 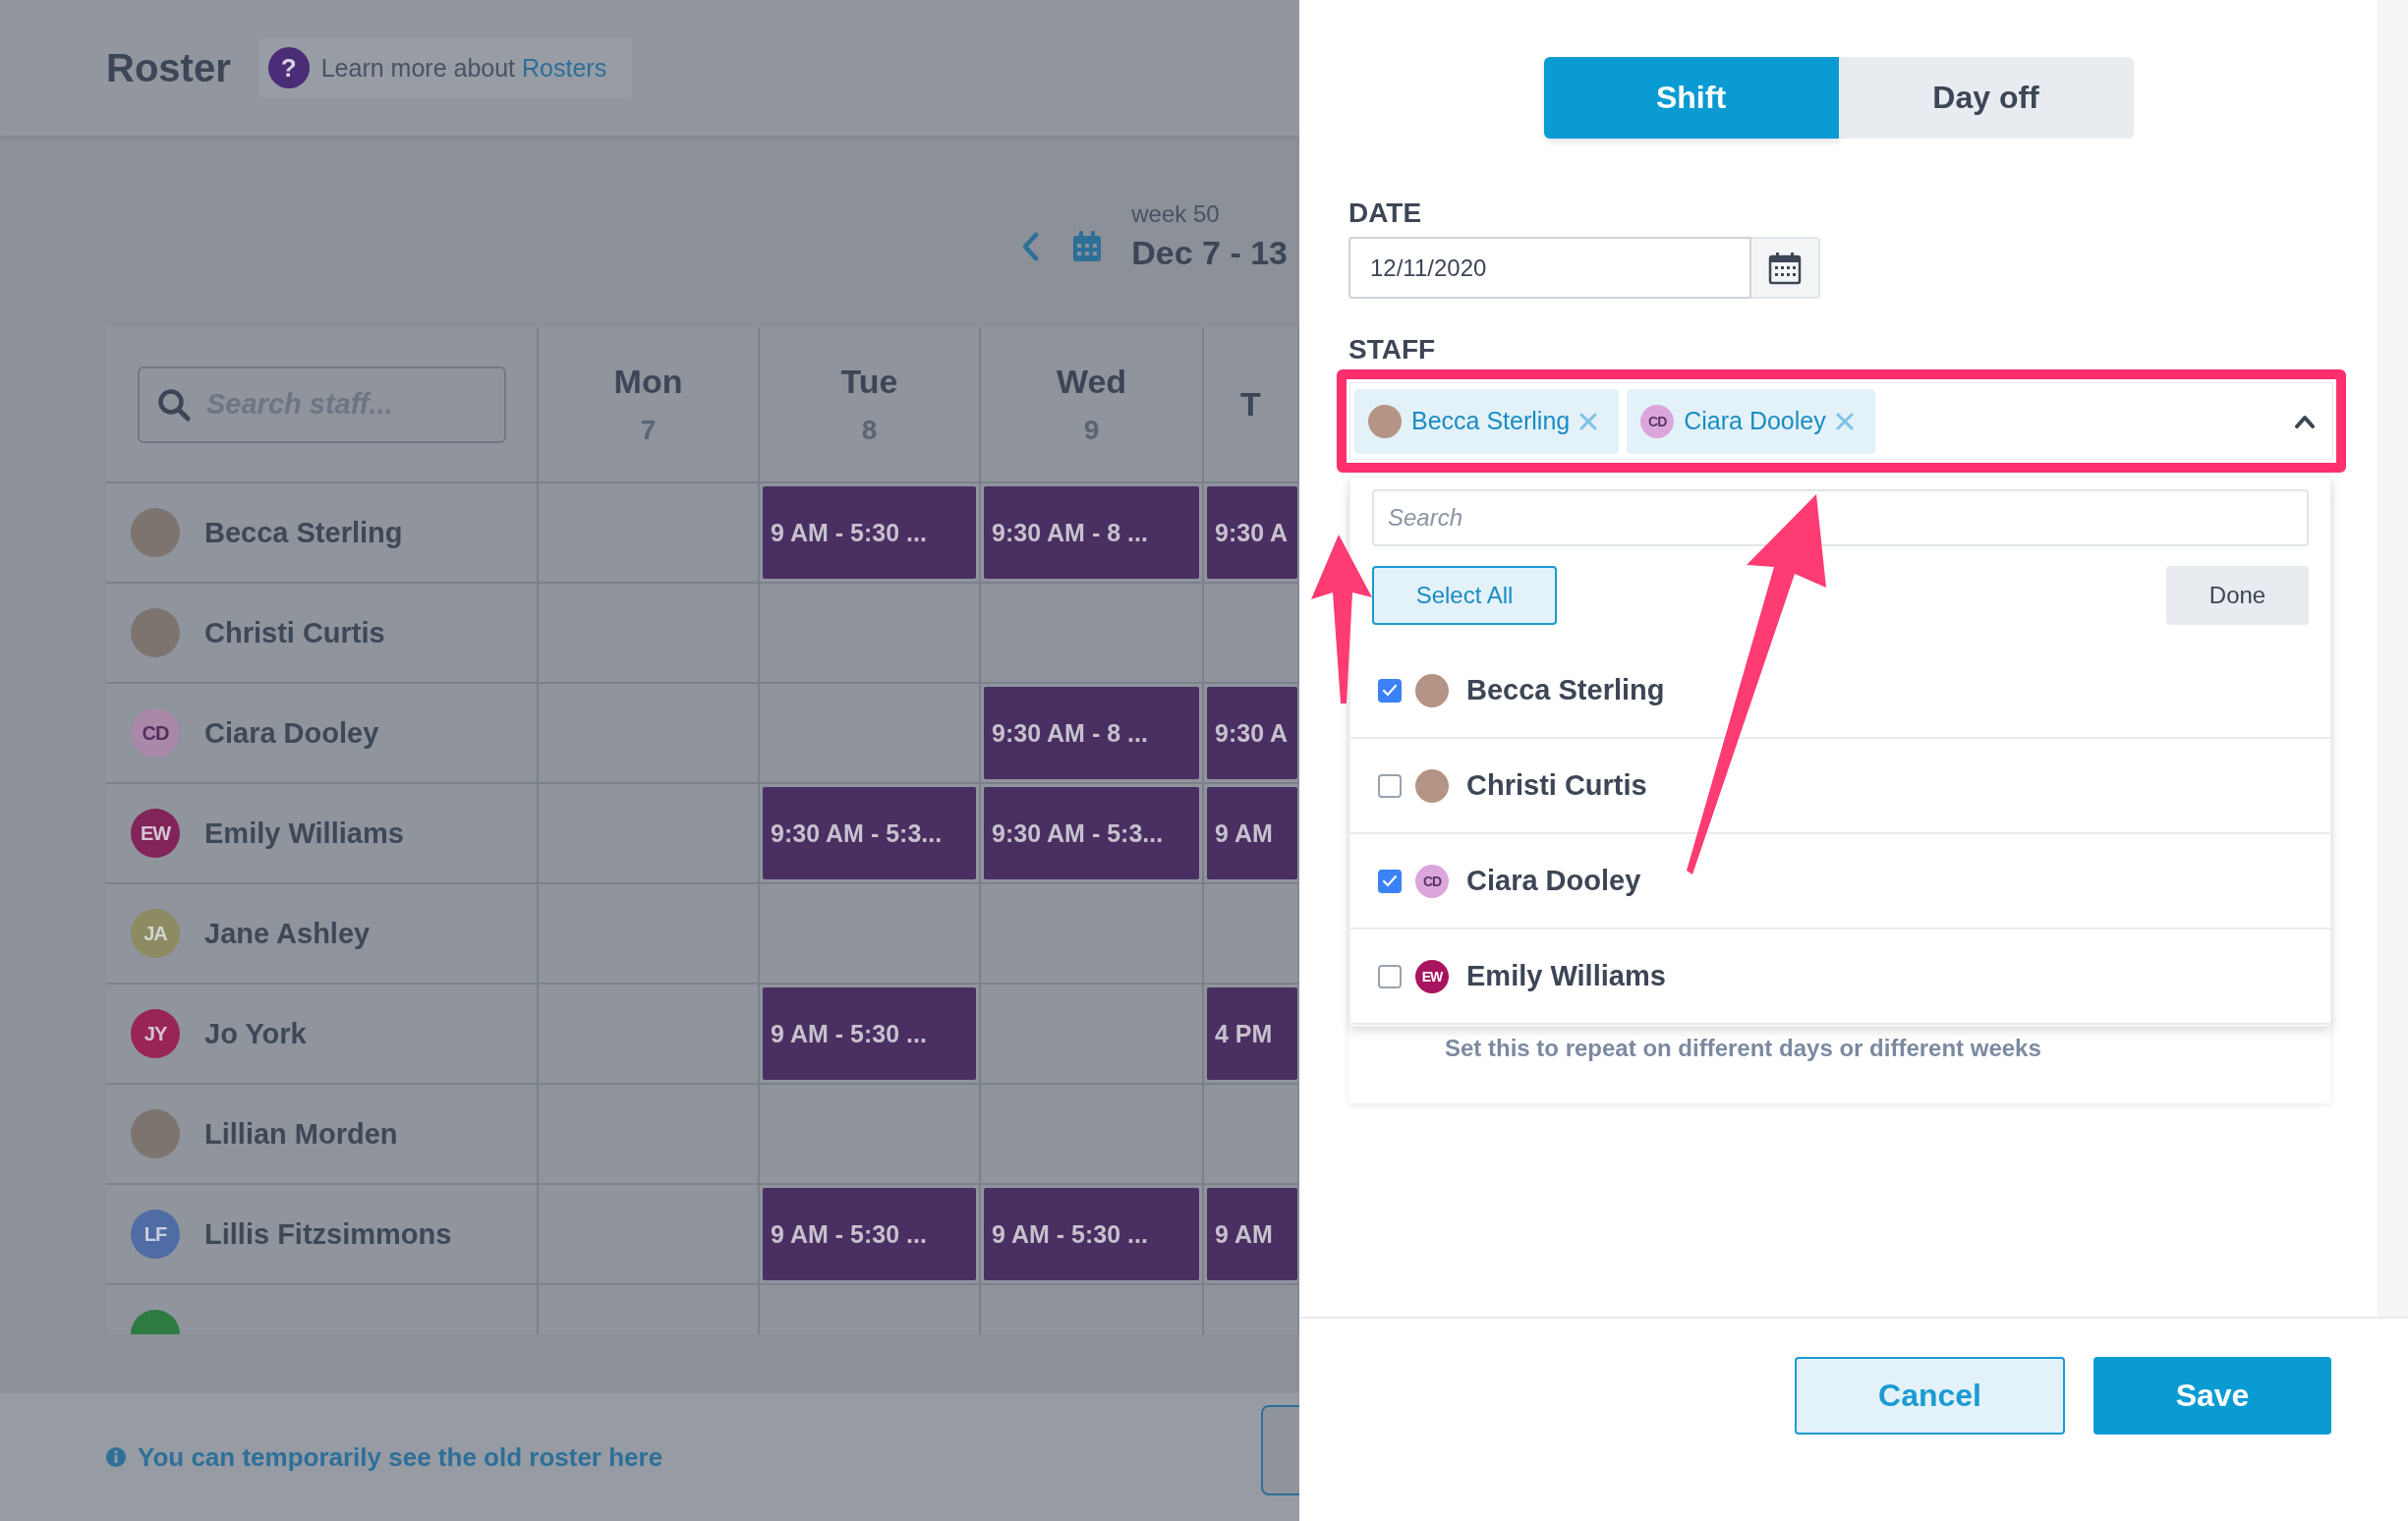 I want to click on question-icon: ?, so click(x=288, y=67).